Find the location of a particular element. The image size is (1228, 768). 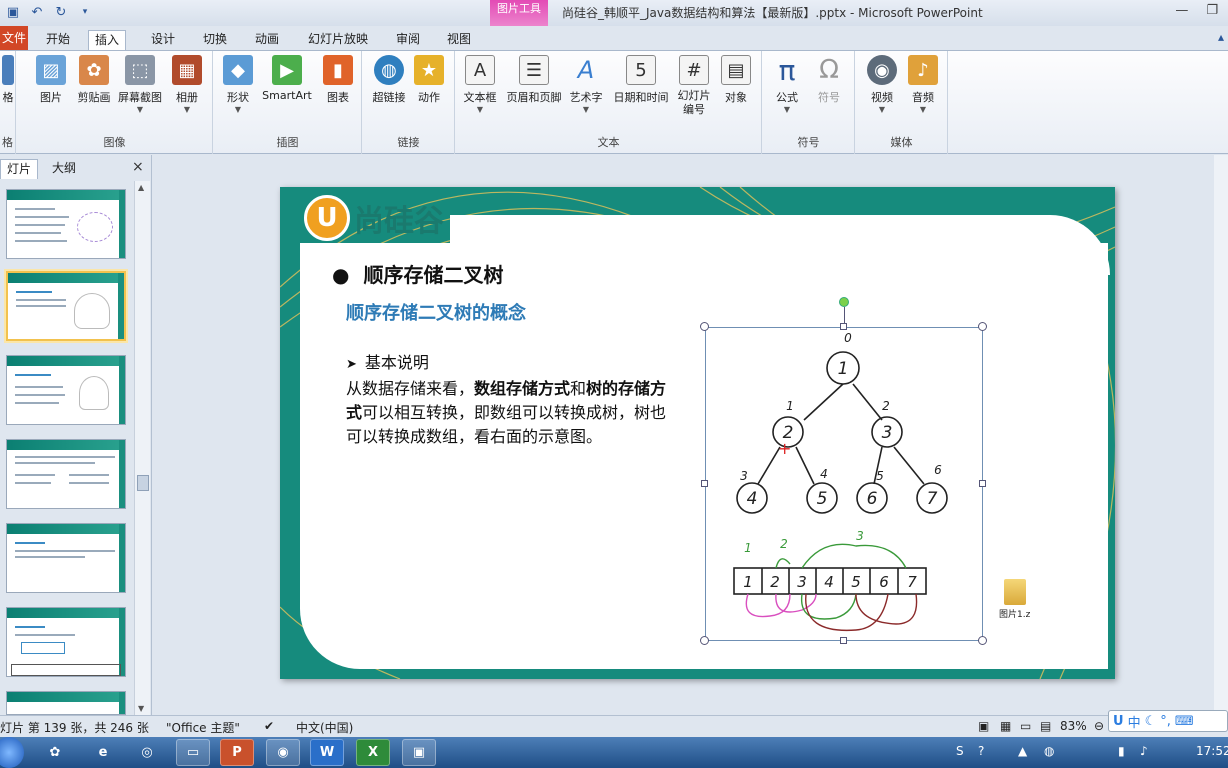

browser-icon: e is located at coordinates (103, 752).